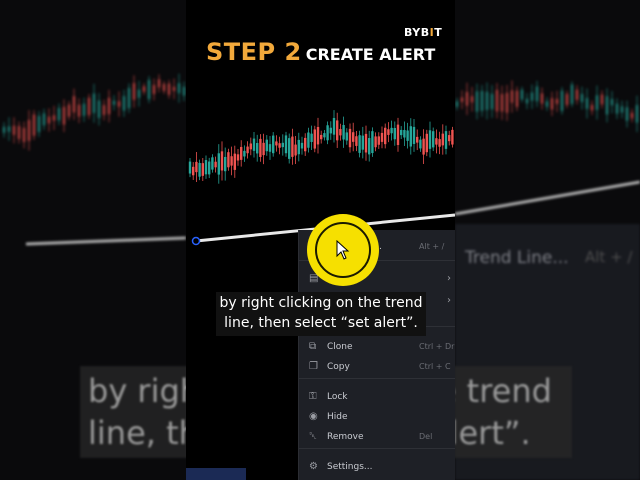 This screenshot has height=480, width=640. I want to click on step-title: STEP 2 CREATE ALERT, so click(320, 52).